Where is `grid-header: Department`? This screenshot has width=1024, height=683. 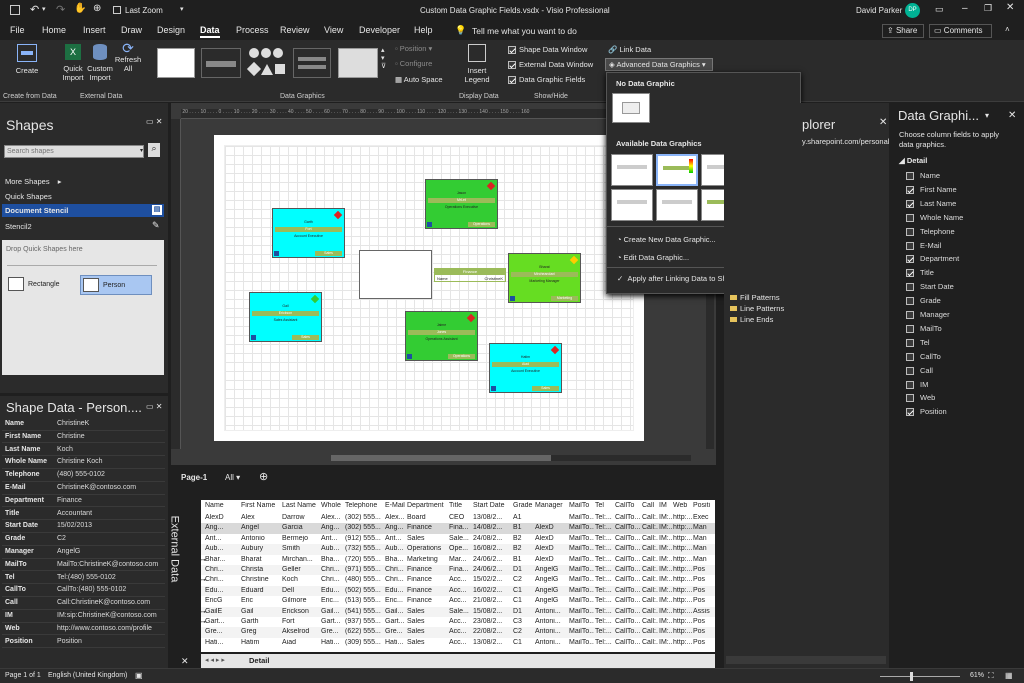 grid-header: Department is located at coordinates (427, 505).